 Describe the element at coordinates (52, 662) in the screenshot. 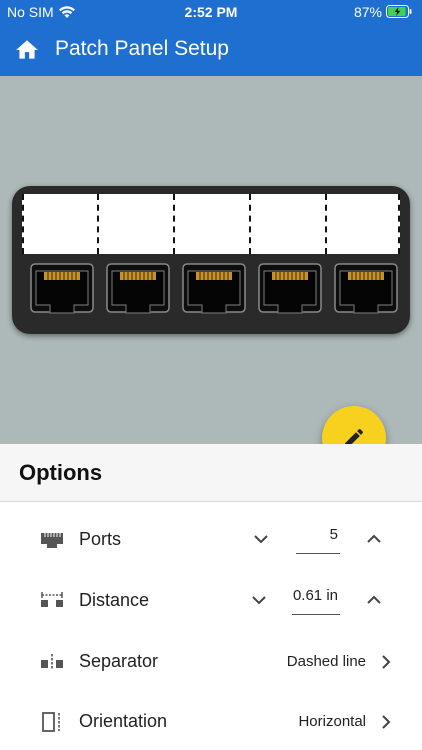

I see `separator-icon` at that location.